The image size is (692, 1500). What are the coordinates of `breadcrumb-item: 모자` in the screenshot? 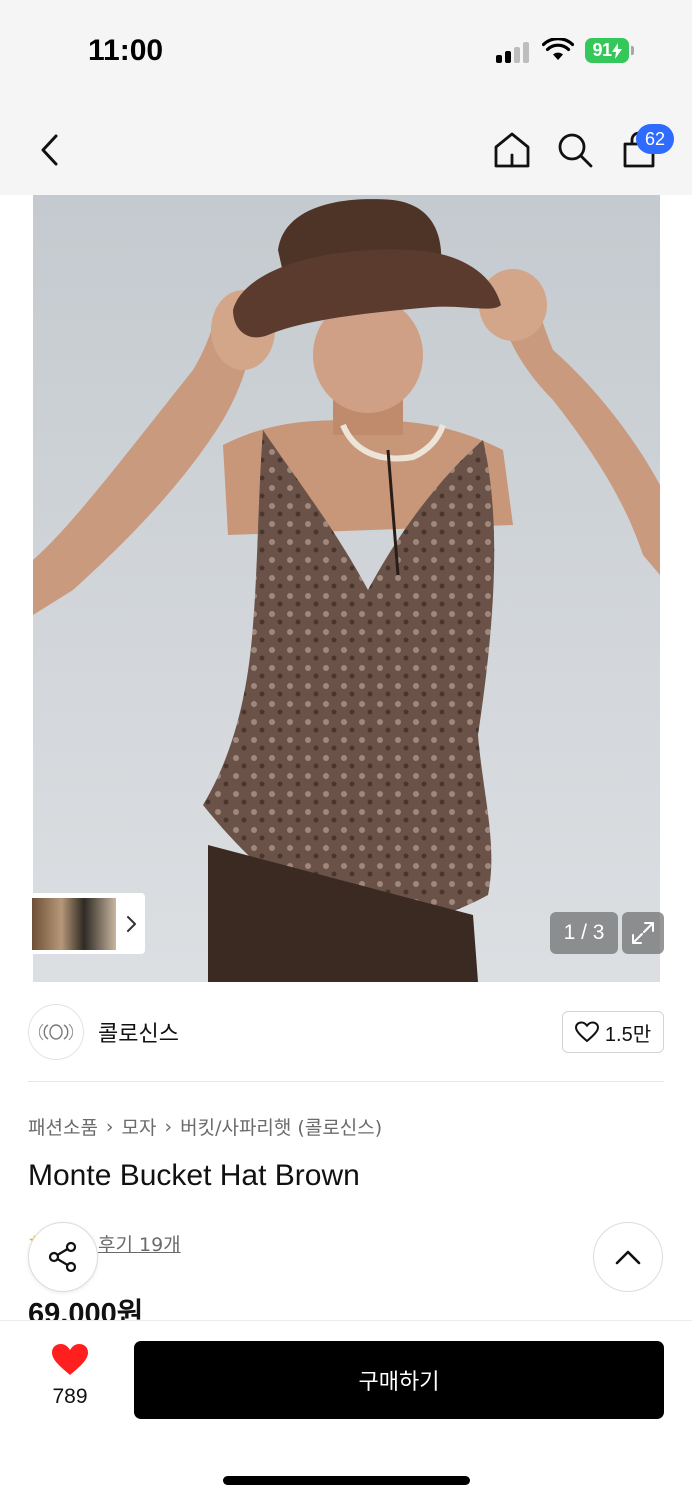 It's located at (139, 1126).